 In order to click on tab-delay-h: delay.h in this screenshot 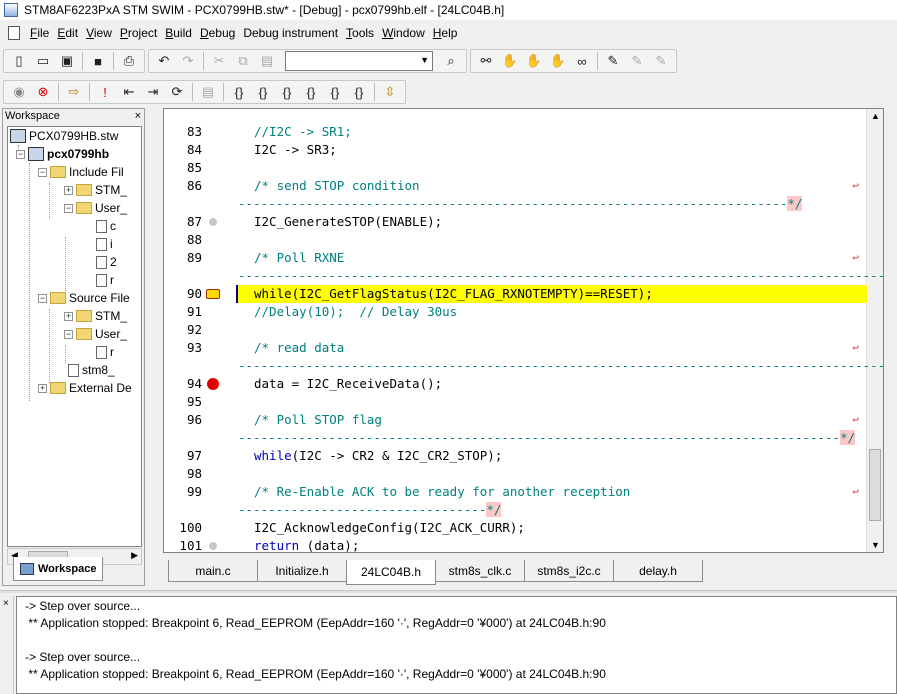, I will do `click(658, 571)`.